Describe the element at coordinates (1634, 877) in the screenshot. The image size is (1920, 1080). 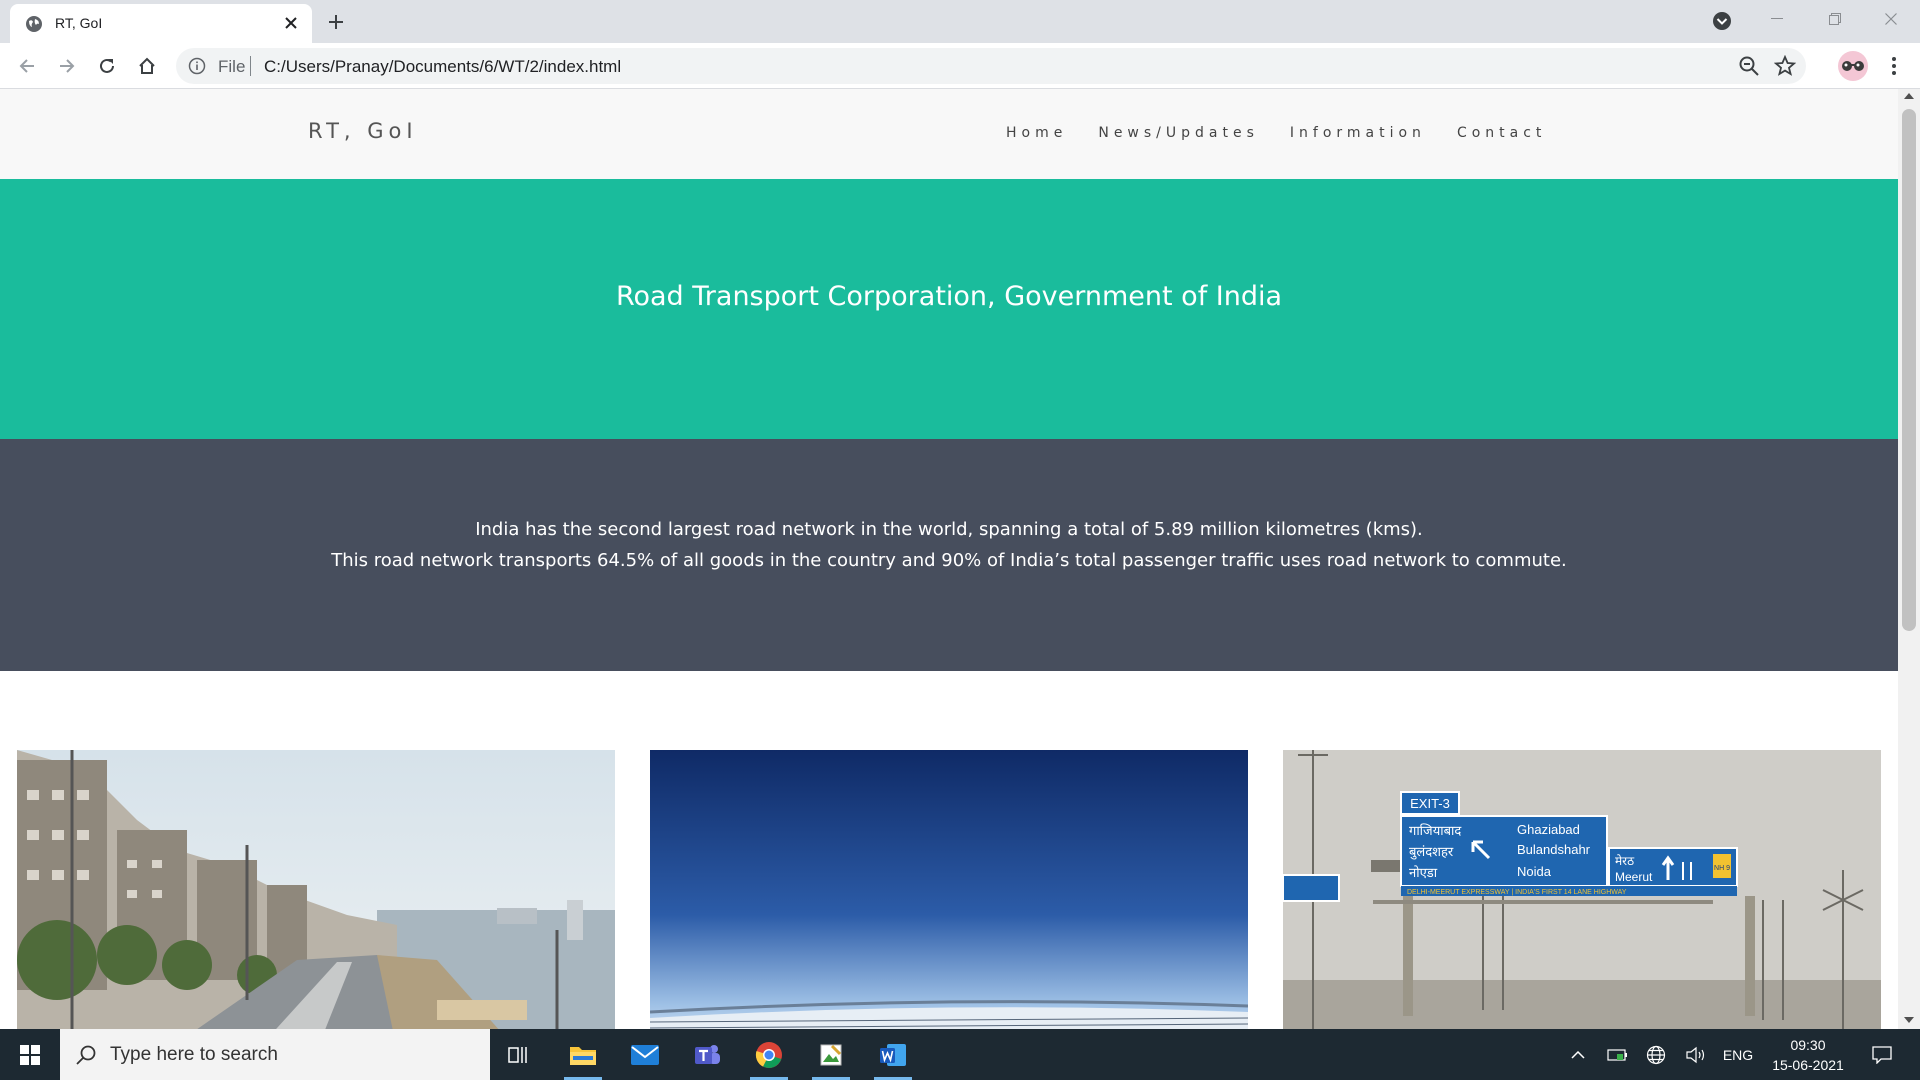
I see `sign-right-english: Meerut` at that location.